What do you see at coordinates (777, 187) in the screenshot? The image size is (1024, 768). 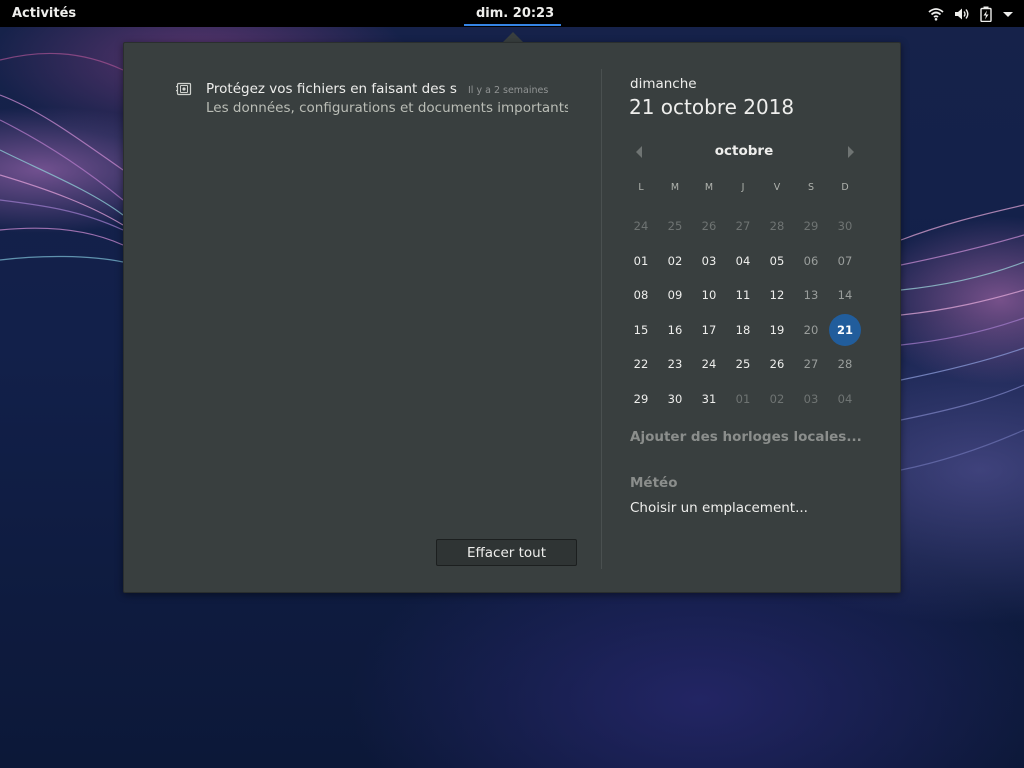 I see `day-header: V` at bounding box center [777, 187].